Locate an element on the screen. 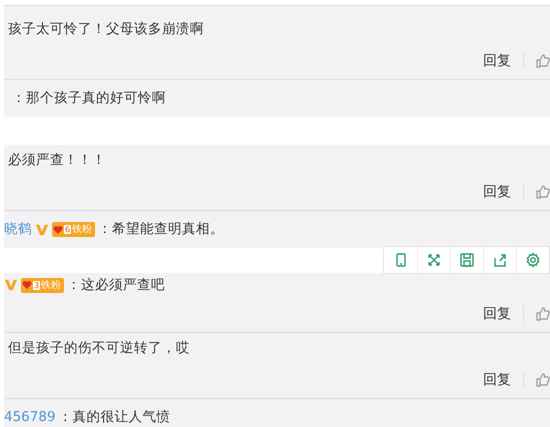  expand-icon is located at coordinates (434, 260).